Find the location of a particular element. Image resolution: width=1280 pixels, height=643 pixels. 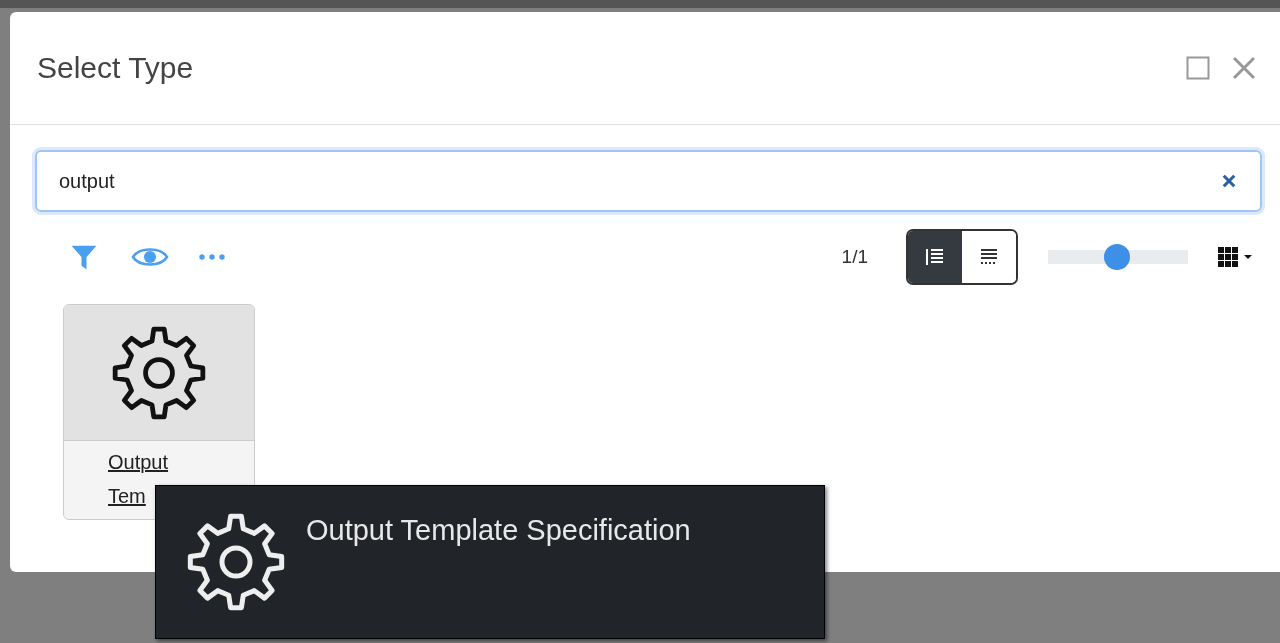

clear-icon is located at coordinates (1229, 181).